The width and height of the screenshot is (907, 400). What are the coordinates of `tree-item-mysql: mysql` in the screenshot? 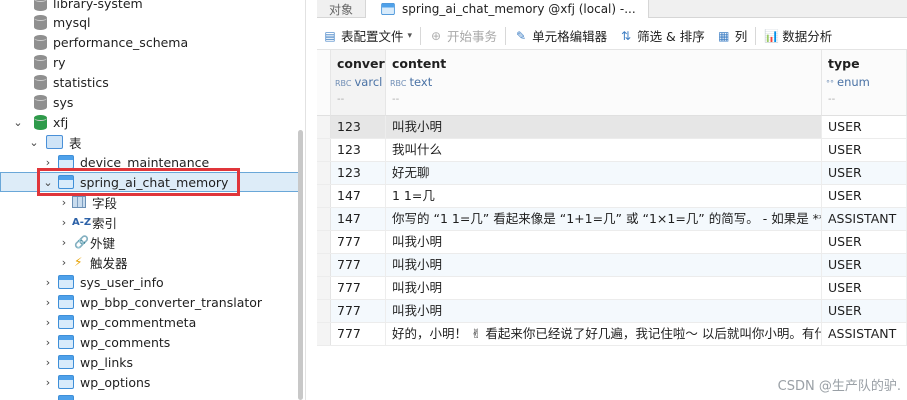 It's located at (150, 22).